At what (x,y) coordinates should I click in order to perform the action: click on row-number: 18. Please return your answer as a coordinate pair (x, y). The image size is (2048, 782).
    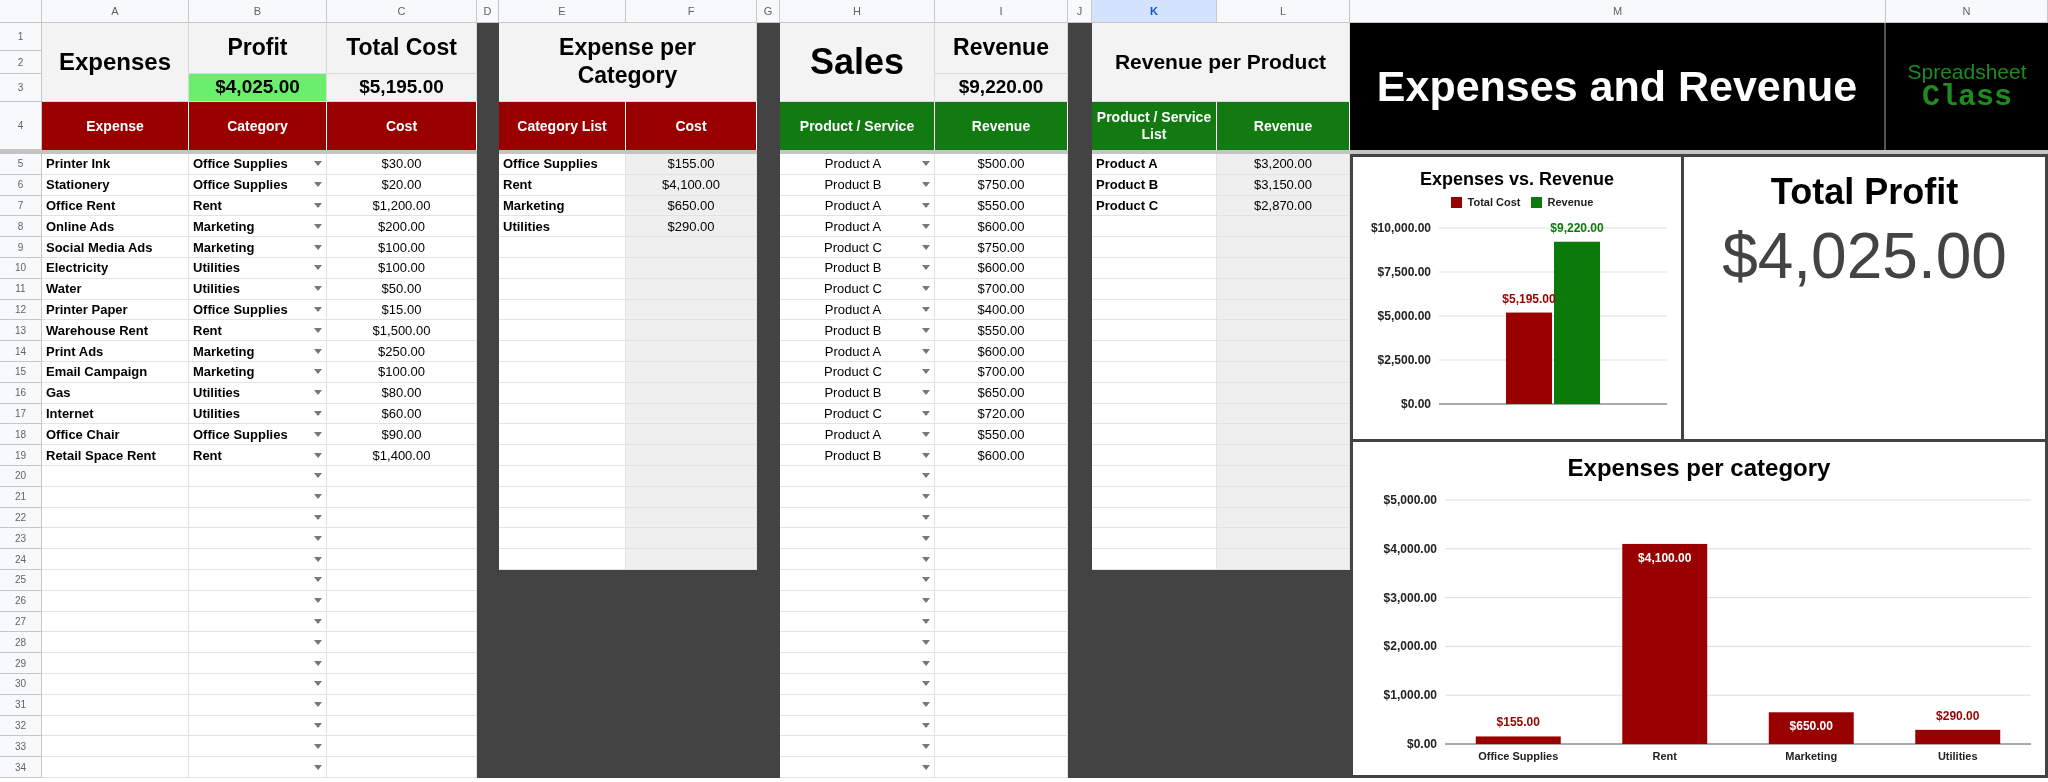
    Looking at the image, I should click on (21, 435).